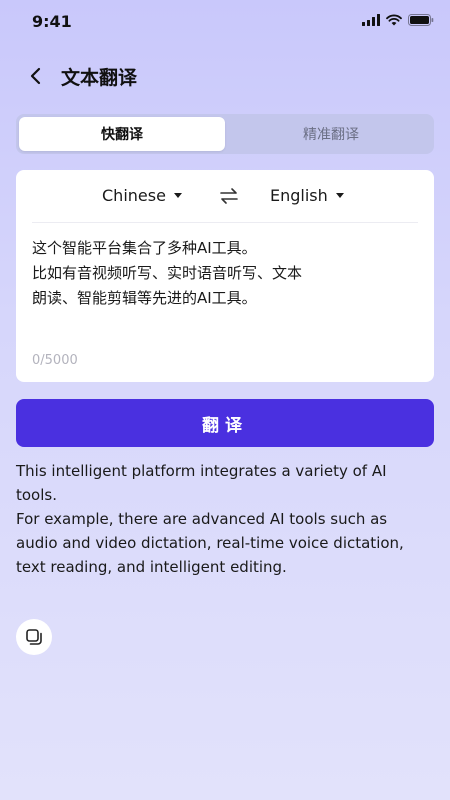 The image size is (450, 800). Describe the element at coordinates (331, 134) in the screenshot. I see `tab-precise-translate: 精准翻译` at that location.